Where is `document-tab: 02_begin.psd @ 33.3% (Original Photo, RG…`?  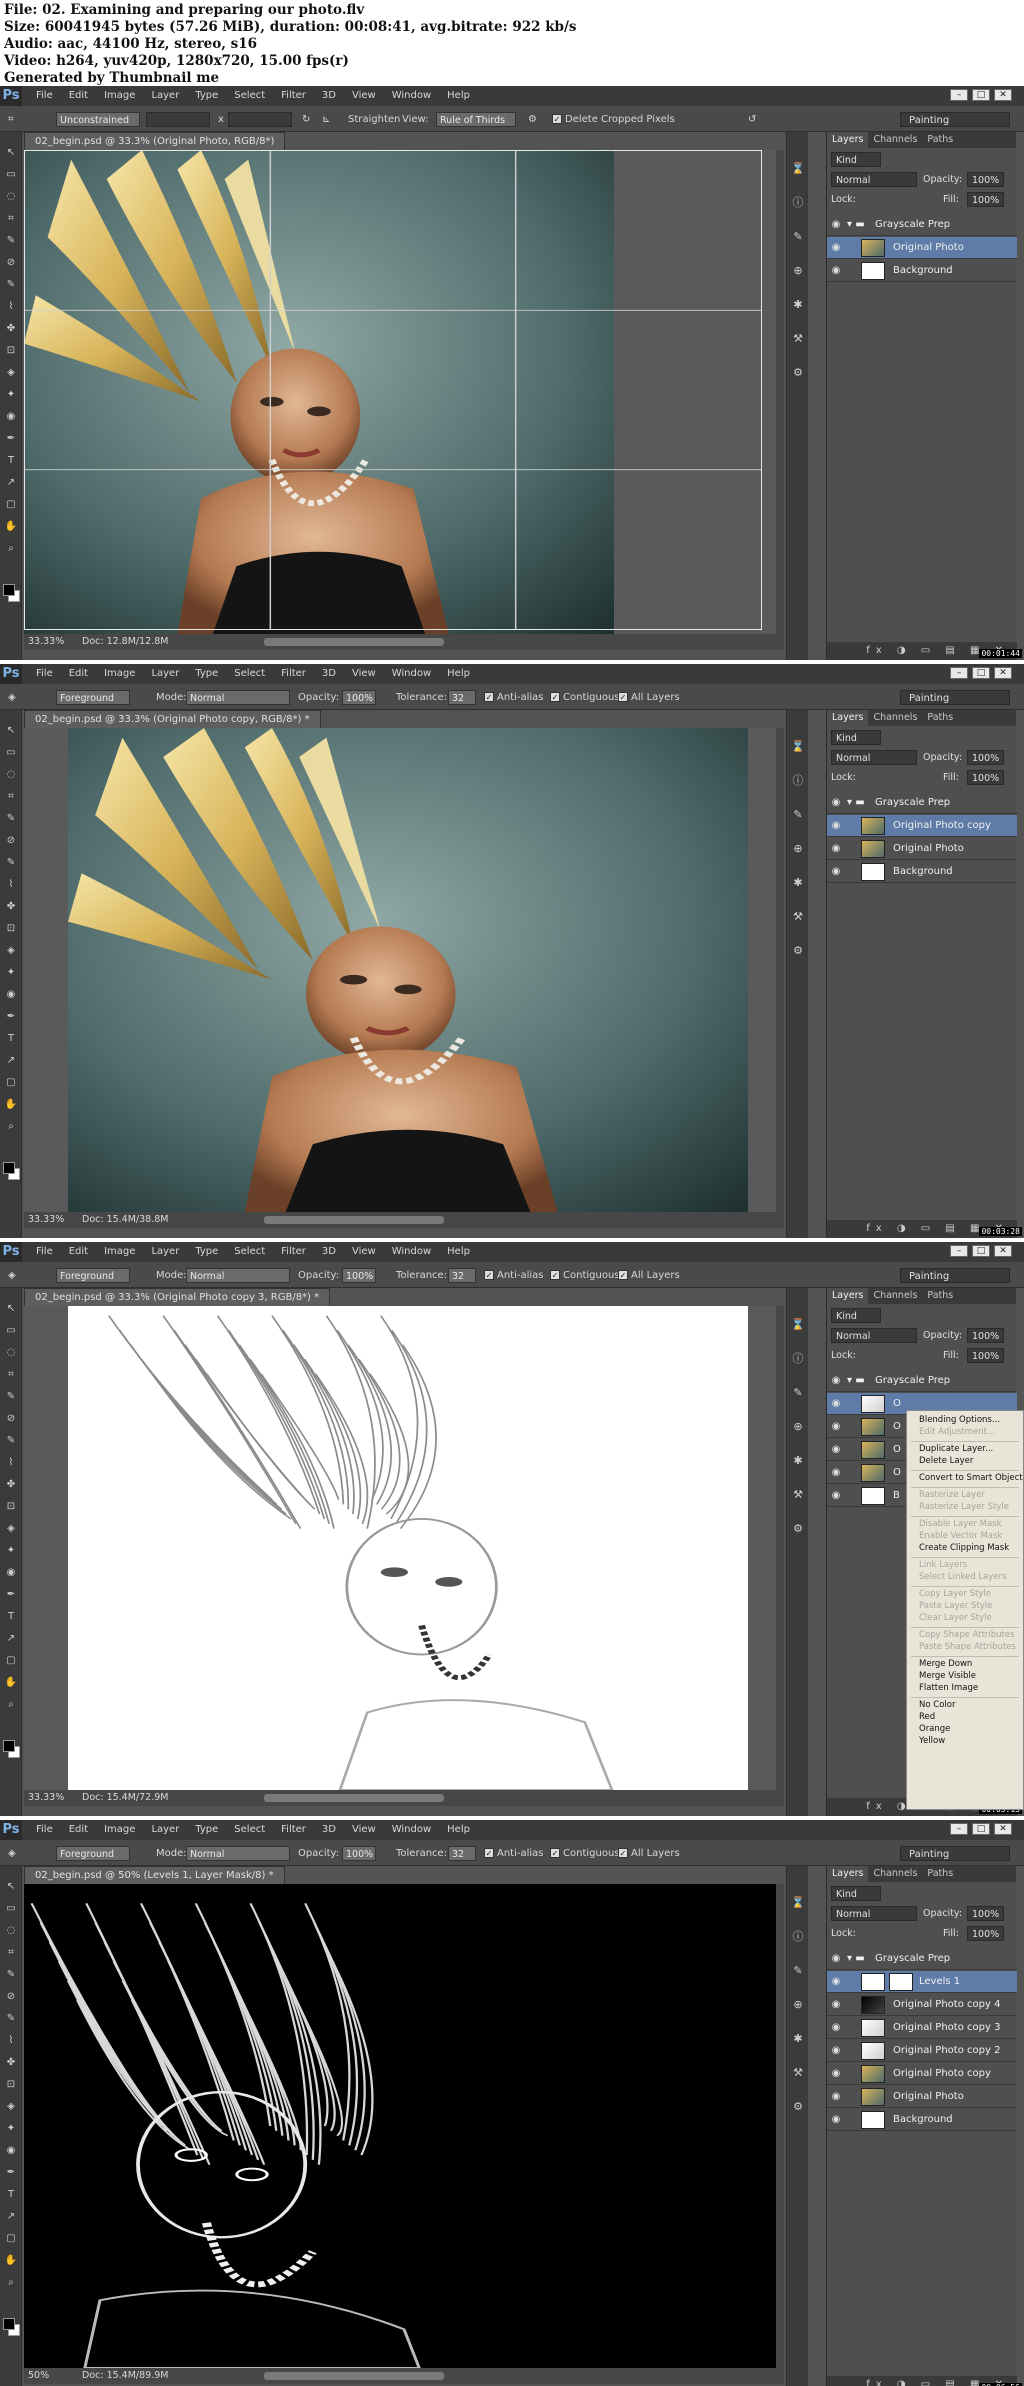 document-tab: 02_begin.psd @ 33.3% (Original Photo, RG… is located at coordinates (155, 141).